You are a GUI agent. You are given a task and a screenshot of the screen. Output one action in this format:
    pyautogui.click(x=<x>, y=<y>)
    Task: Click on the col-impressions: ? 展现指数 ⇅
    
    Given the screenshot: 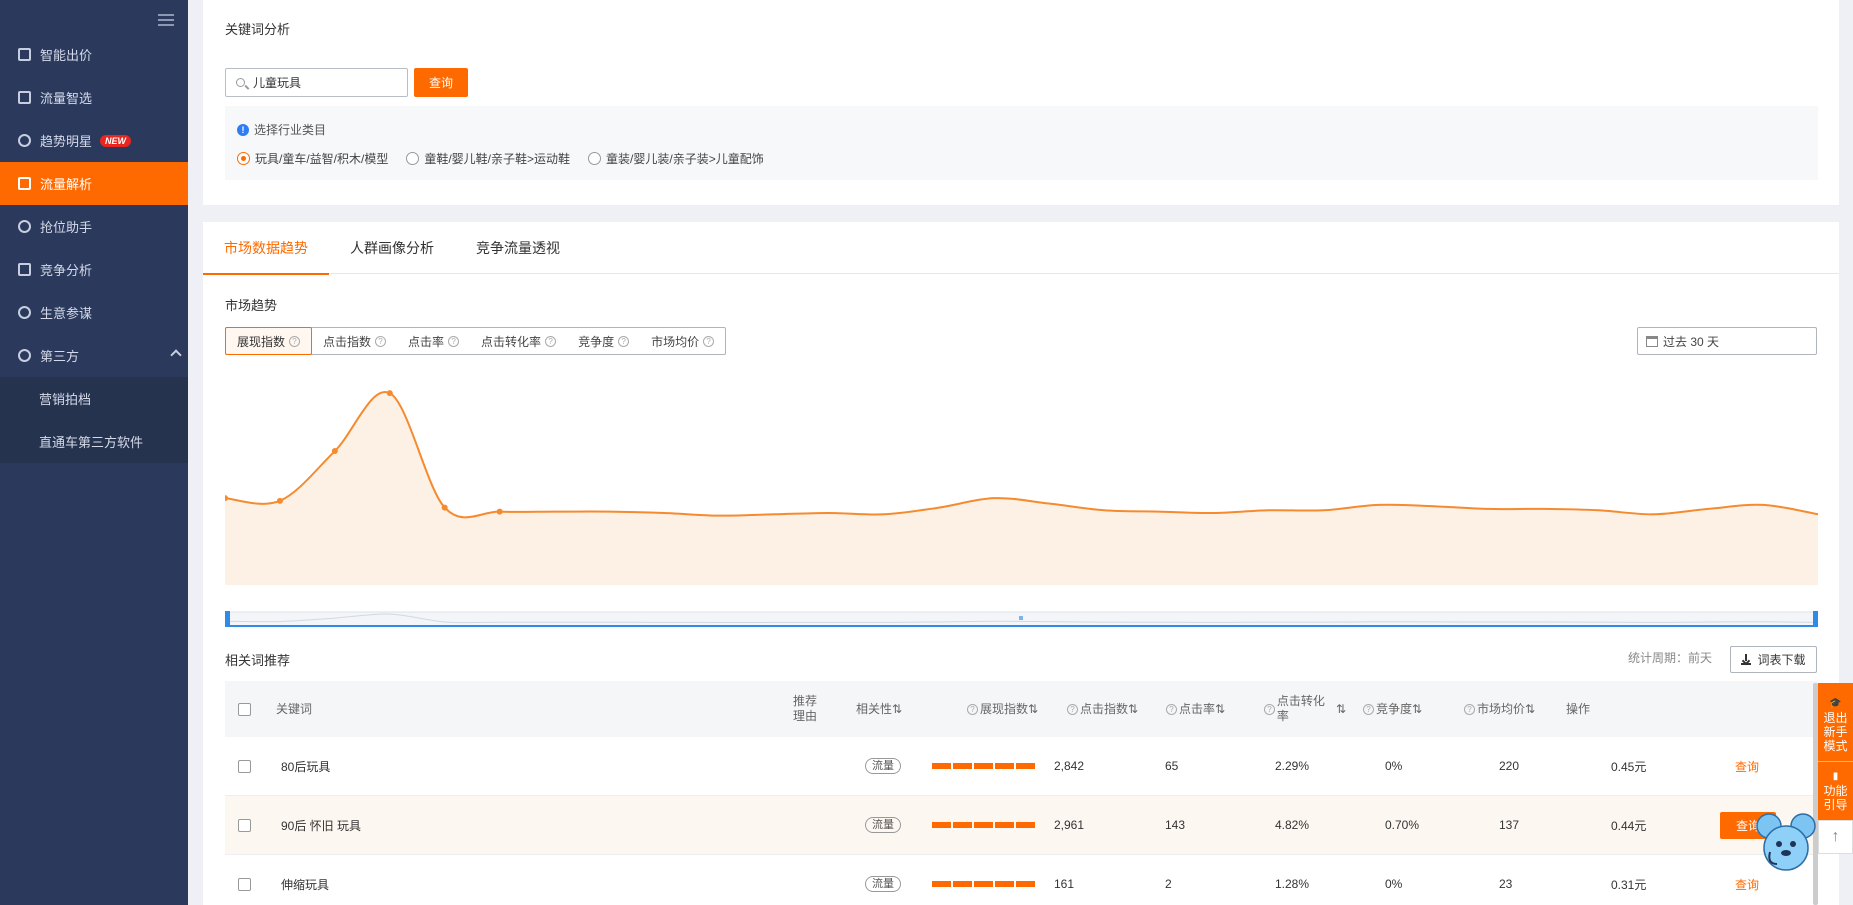 What is the action you would take?
    pyautogui.click(x=1002, y=709)
    